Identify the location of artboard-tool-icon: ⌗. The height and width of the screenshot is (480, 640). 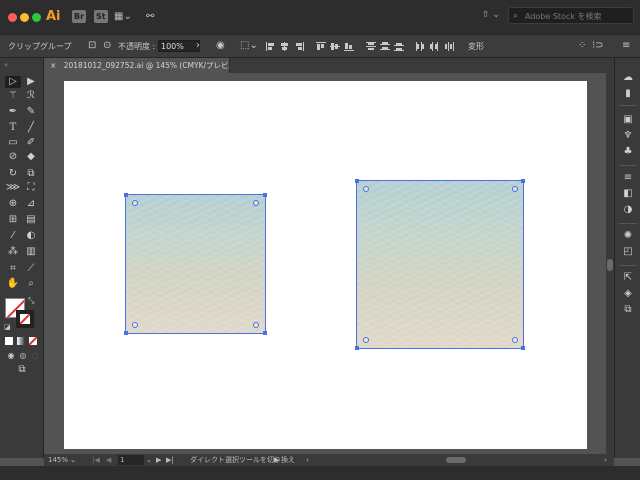
(13, 269).